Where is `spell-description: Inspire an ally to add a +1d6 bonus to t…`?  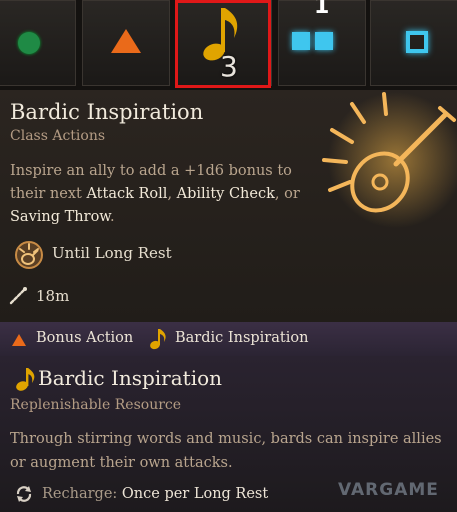 spell-description: Inspire an ally to add a +1d6 bonus to t… is located at coordinates (155, 194).